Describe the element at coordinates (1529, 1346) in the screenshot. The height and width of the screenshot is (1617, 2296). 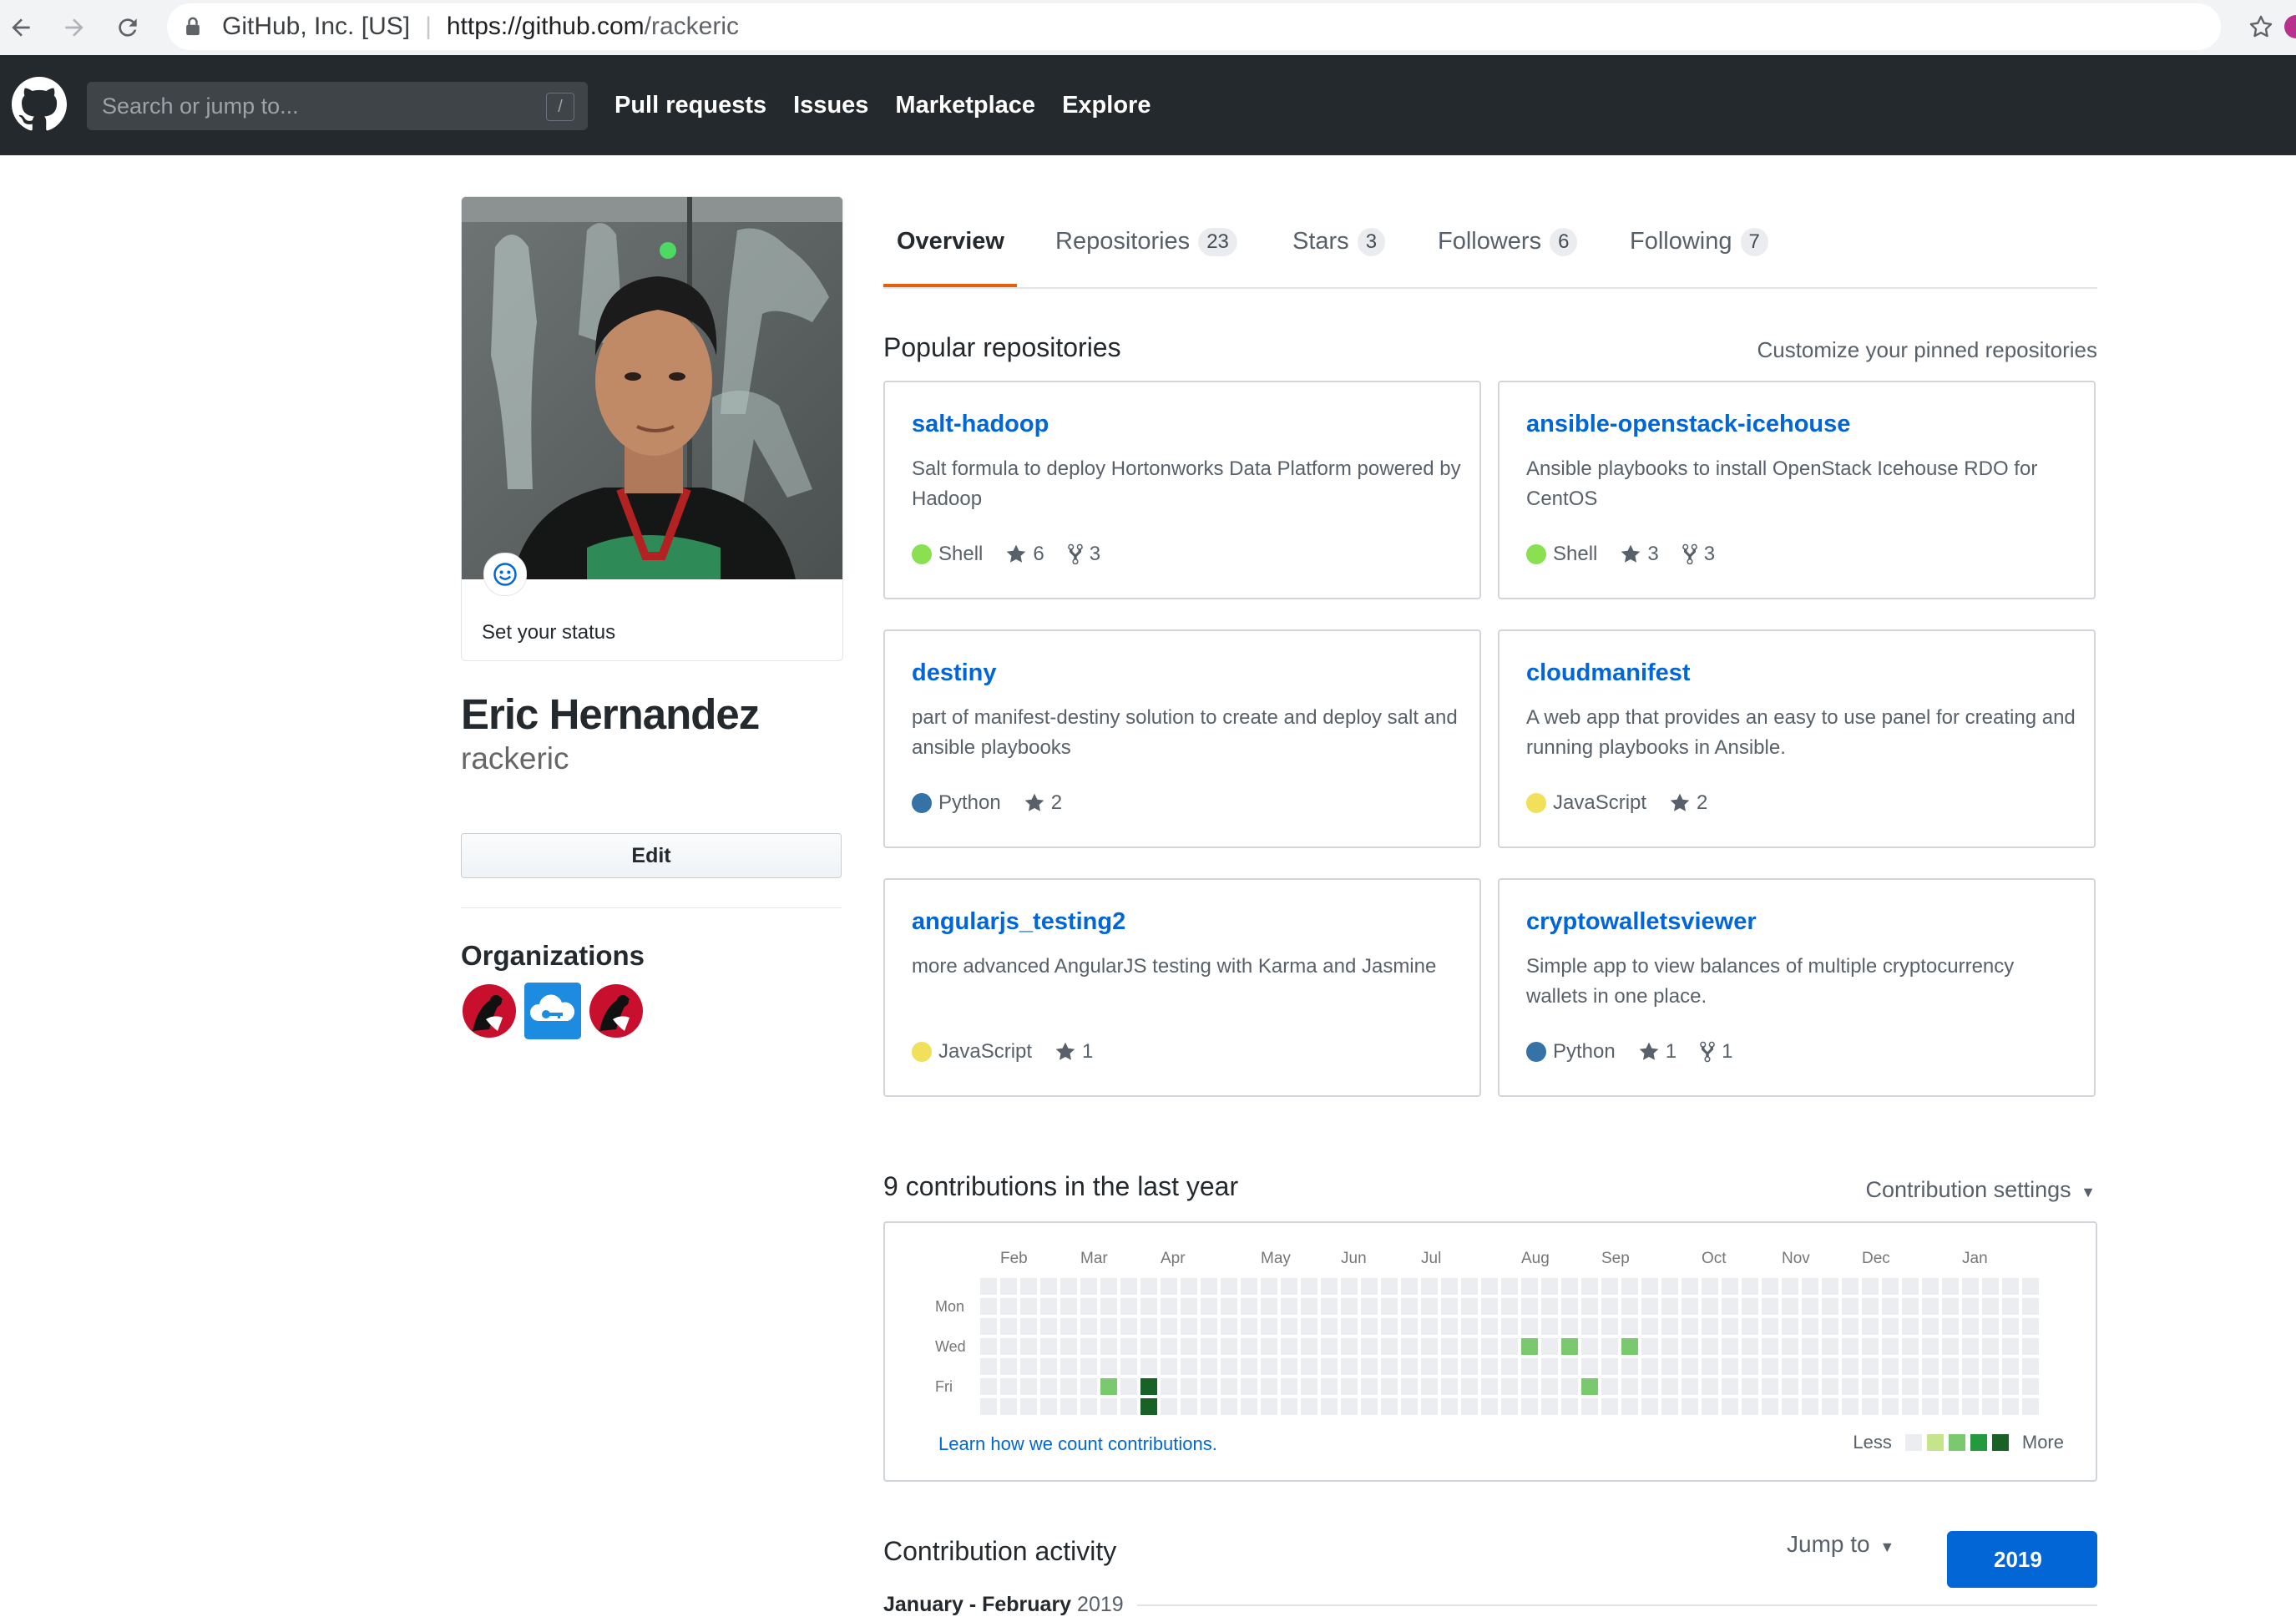
I see `contribution-day-active` at that location.